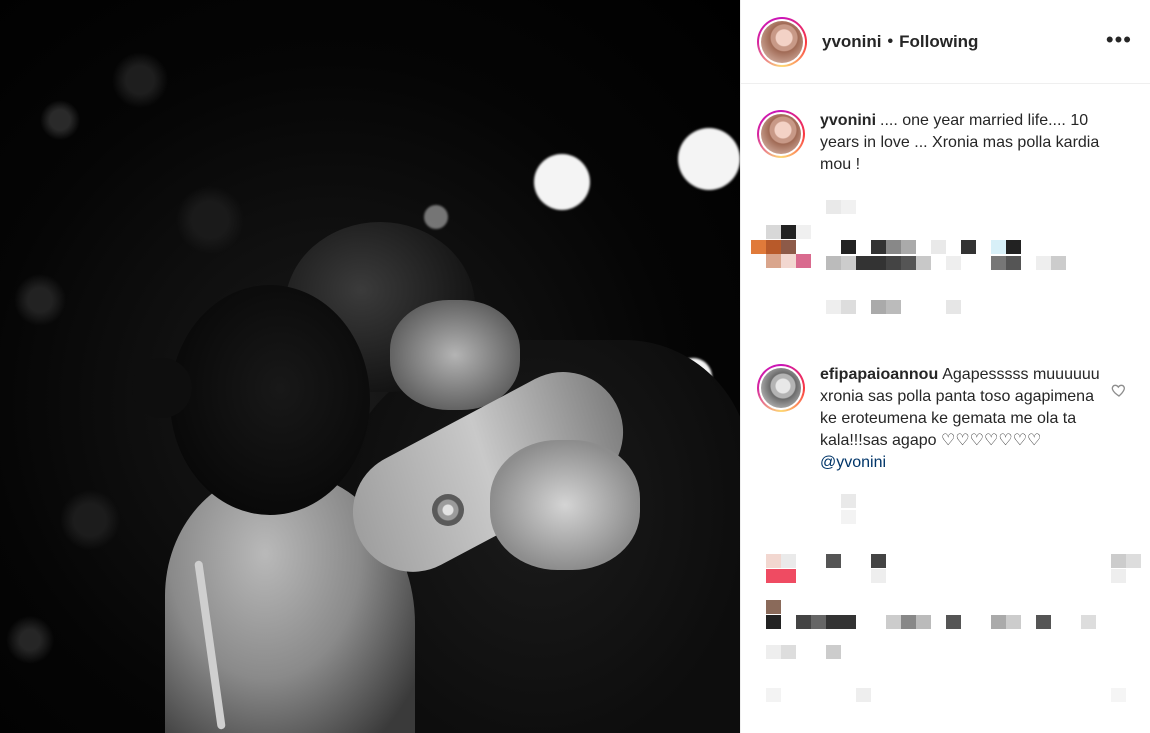 The width and height of the screenshot is (1150, 733). Describe the element at coordinates (565, 505) in the screenshot. I see `joined-hands` at that location.